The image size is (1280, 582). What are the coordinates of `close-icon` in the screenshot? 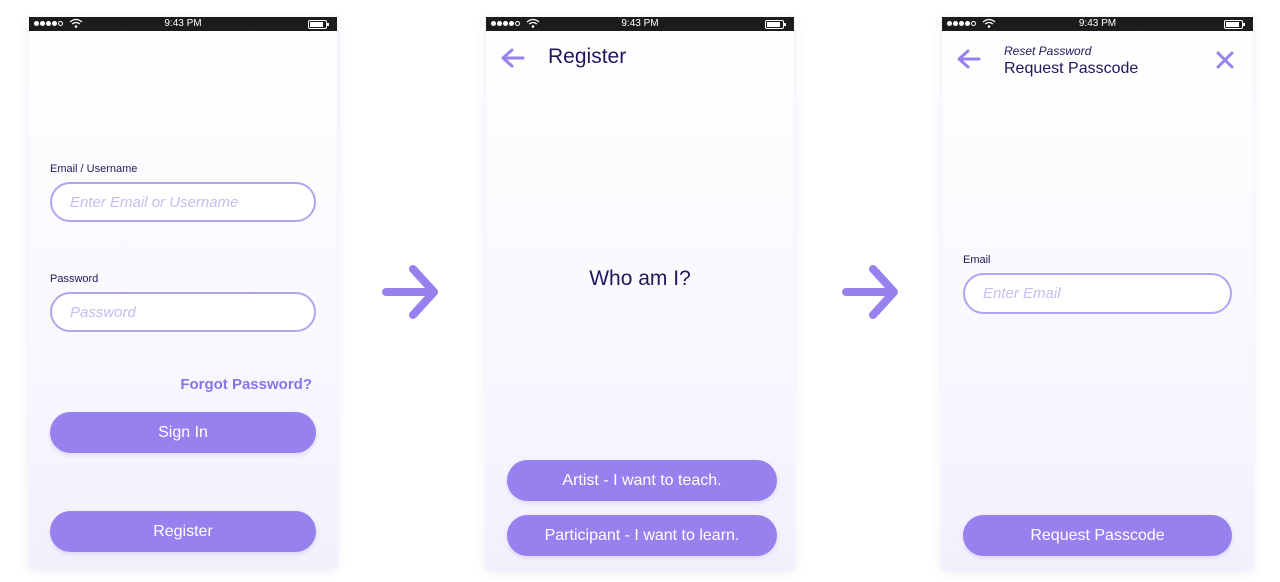 It's located at (1225, 60).